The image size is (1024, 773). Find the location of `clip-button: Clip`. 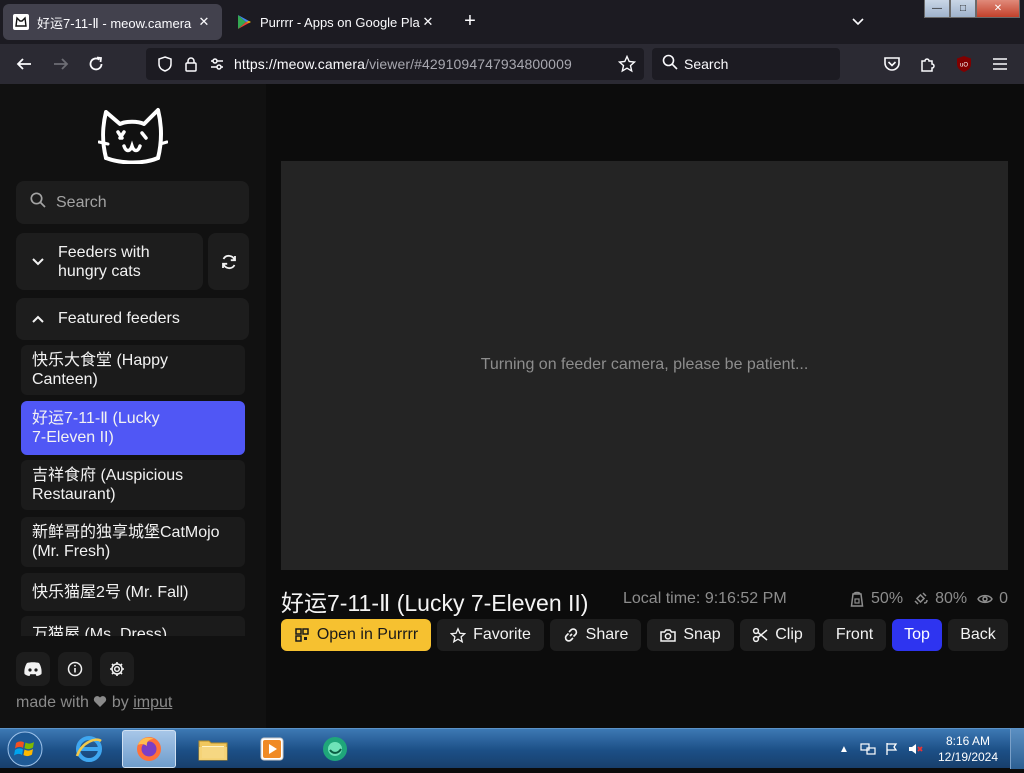

clip-button: Clip is located at coordinates (777, 635).